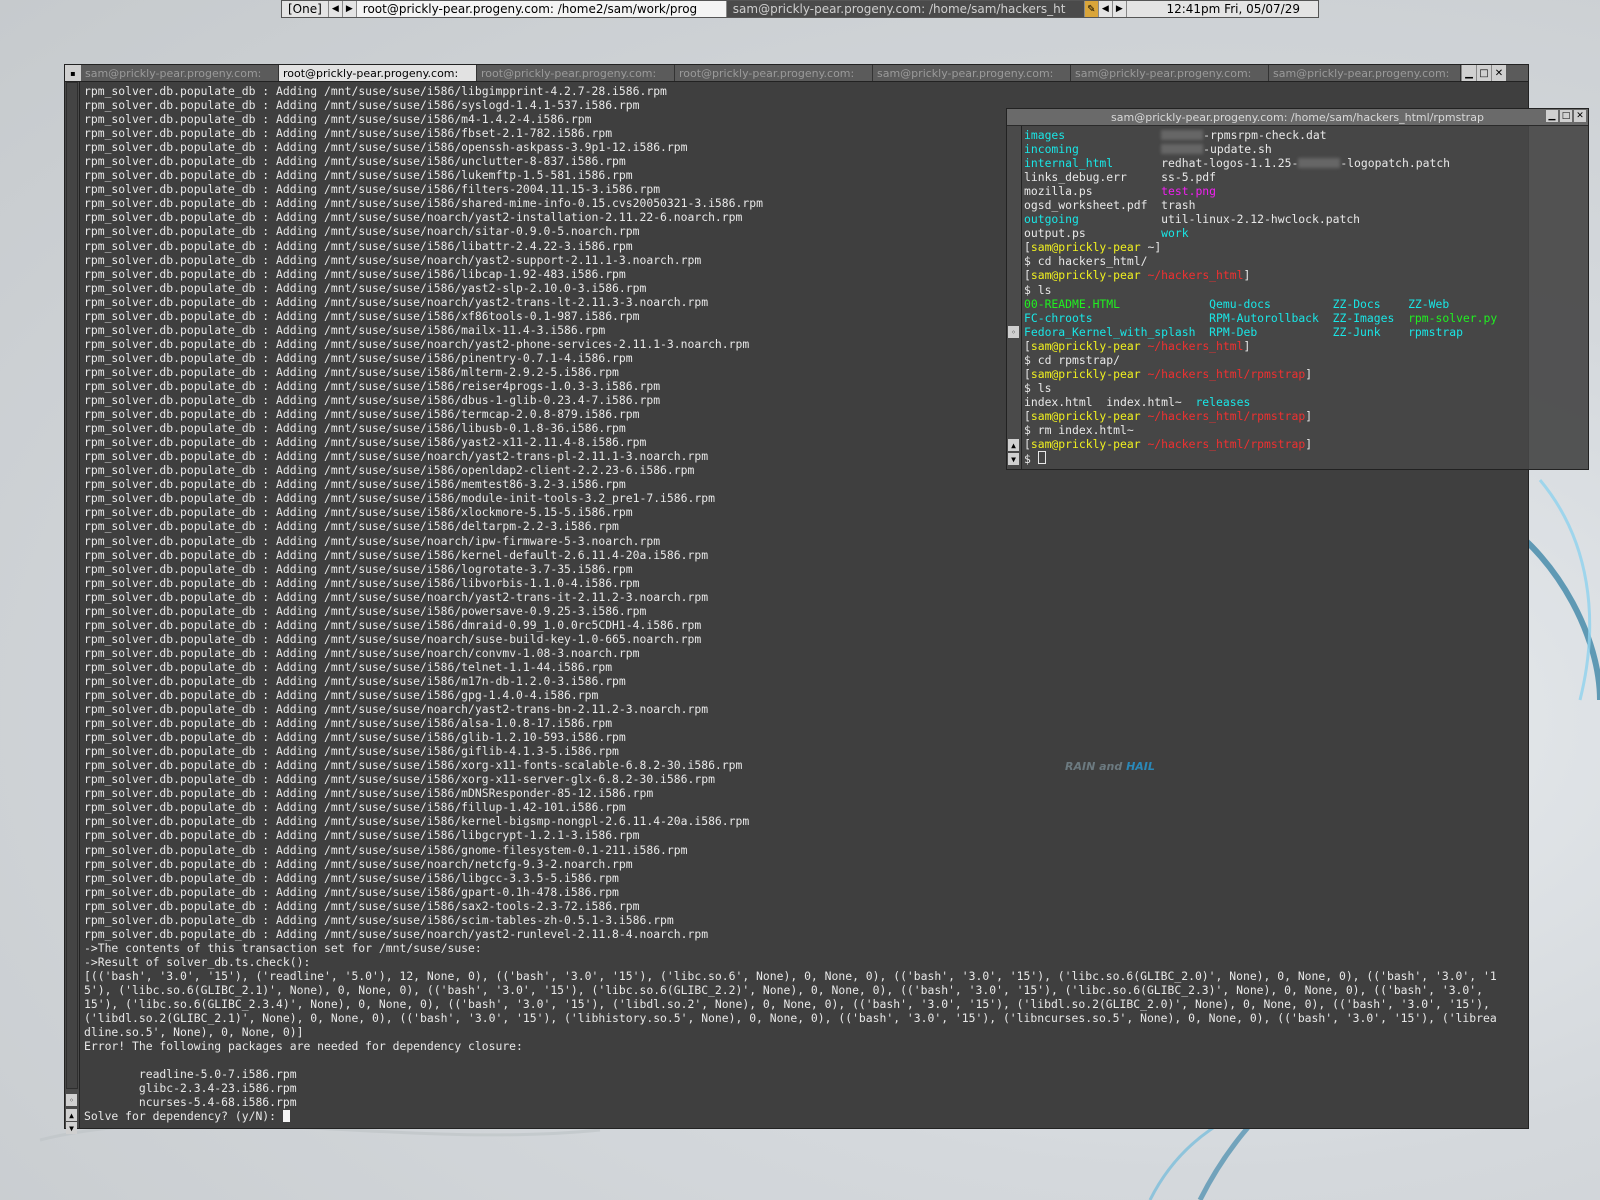  What do you see at coordinates (1365, 73) in the screenshot?
I see `tab-6: sam@prickly-pear.progeny.com:` at bounding box center [1365, 73].